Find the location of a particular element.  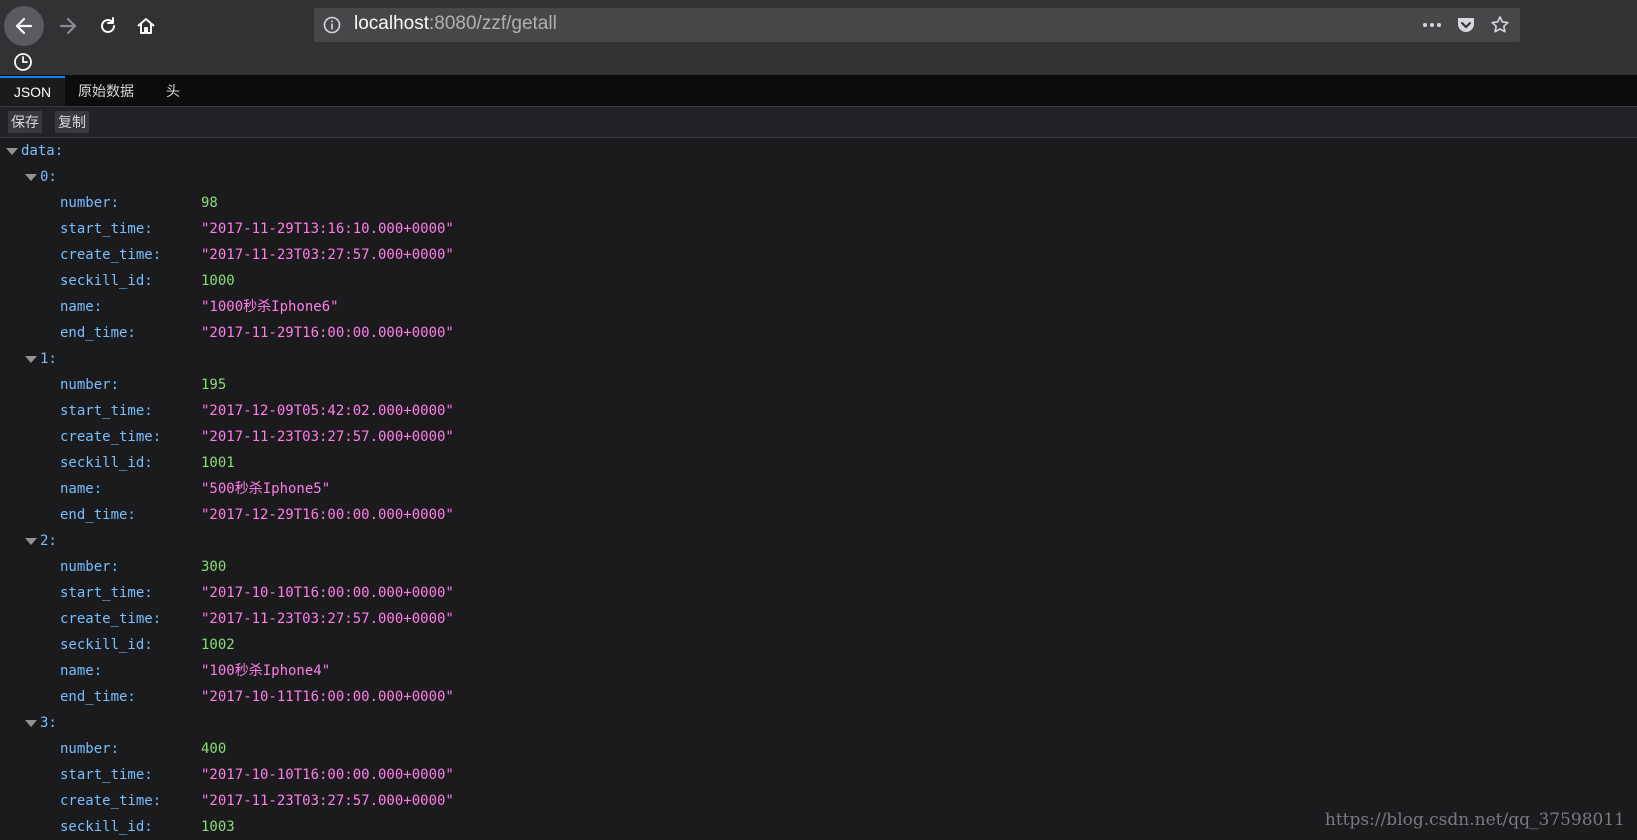

field-value-string: "2017-12-09T05:42:02.000+0000" is located at coordinates (327, 411).